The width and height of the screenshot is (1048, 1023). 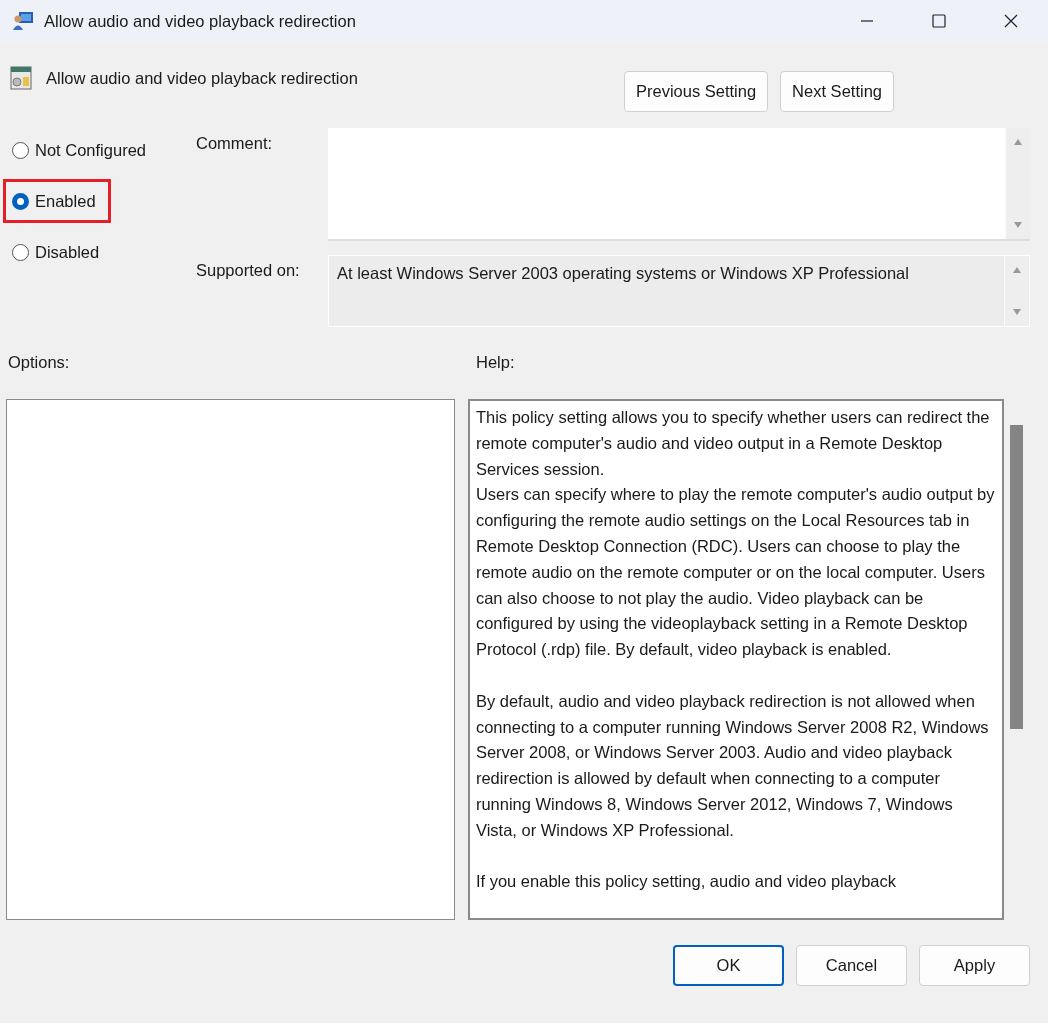 What do you see at coordinates (235, 143) in the screenshot?
I see `comment-label: Comment:` at bounding box center [235, 143].